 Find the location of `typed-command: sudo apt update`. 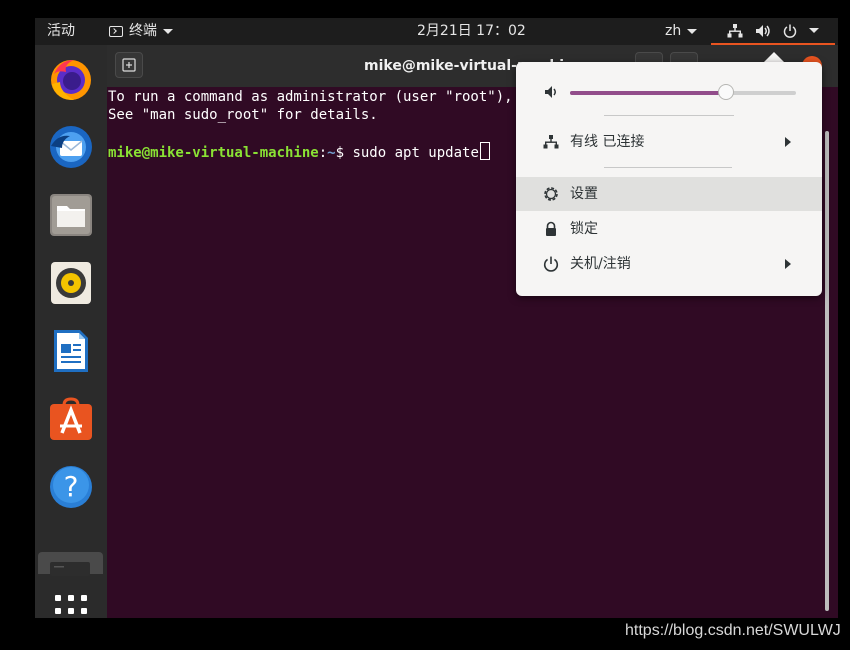

typed-command: sudo apt update is located at coordinates (415, 153).